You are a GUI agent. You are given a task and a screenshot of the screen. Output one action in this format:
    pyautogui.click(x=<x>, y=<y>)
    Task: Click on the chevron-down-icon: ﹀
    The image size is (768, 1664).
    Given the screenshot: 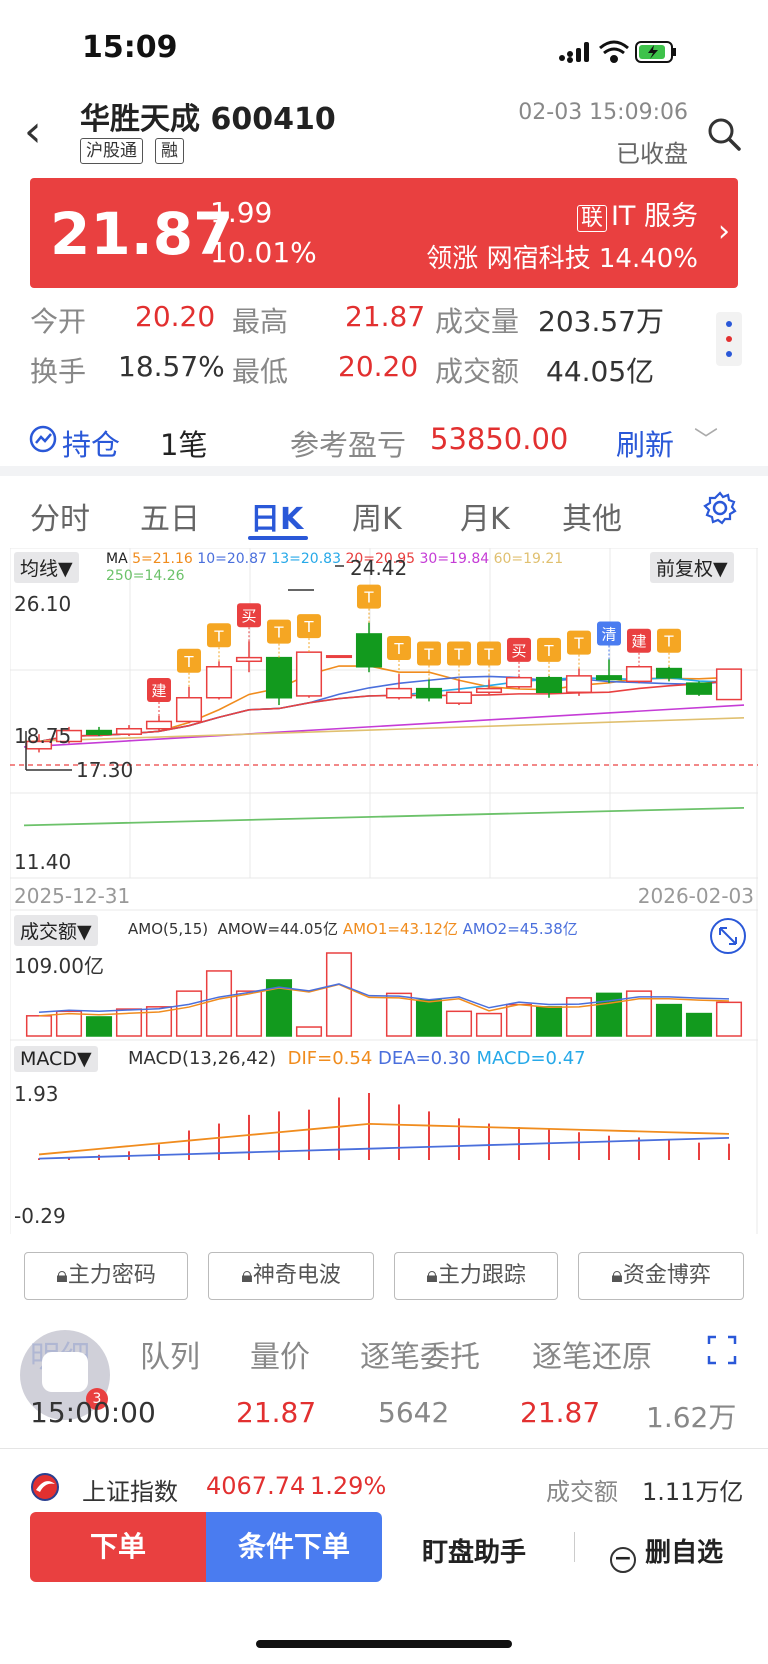 What is the action you would take?
    pyautogui.click(x=706, y=437)
    